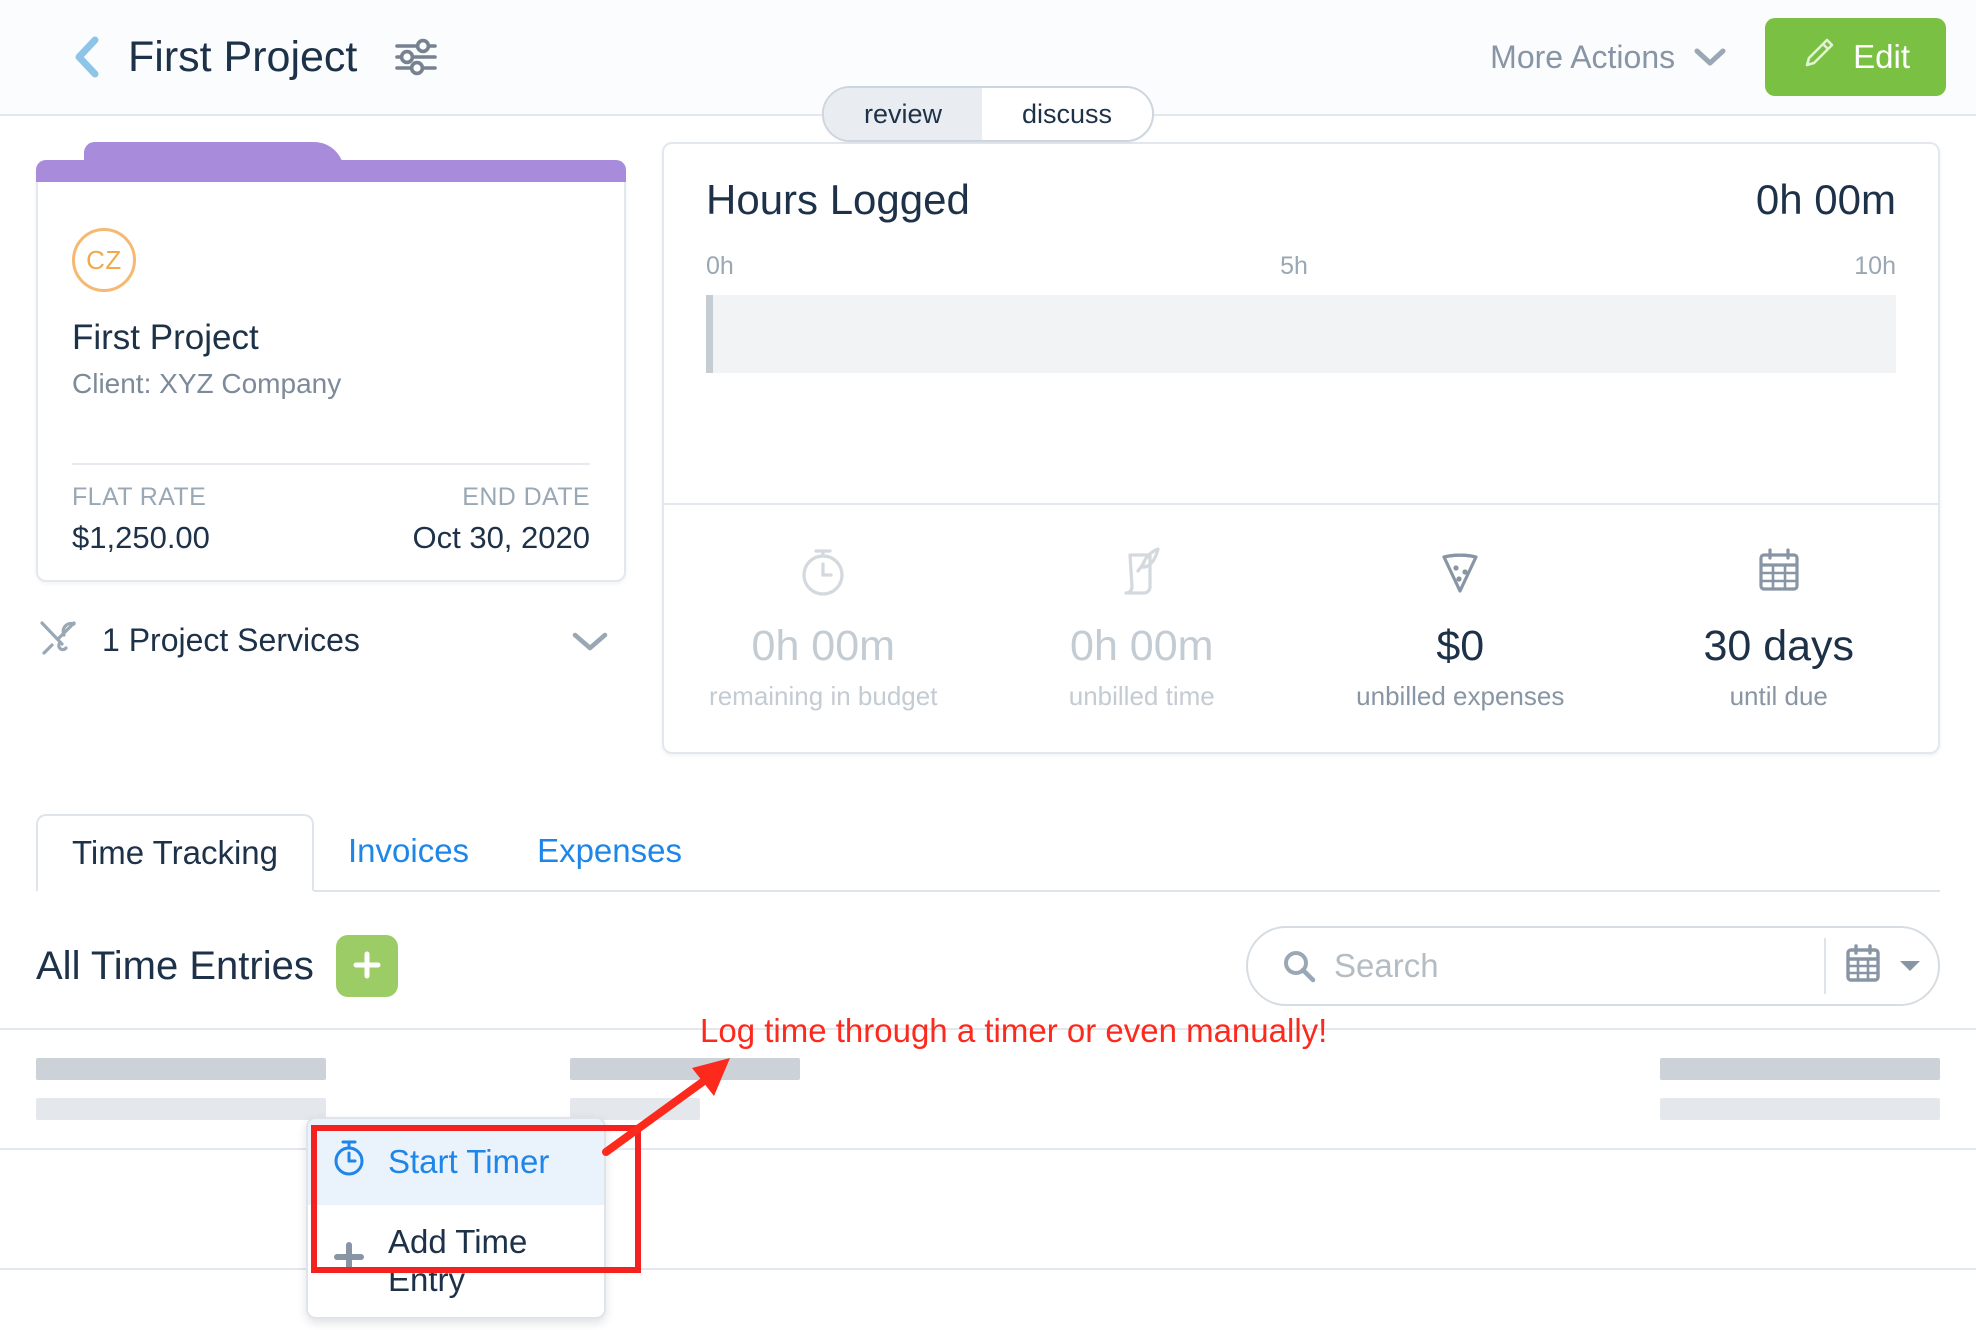 The width and height of the screenshot is (1976, 1330). I want to click on tab-discuss: discuss, so click(1067, 114).